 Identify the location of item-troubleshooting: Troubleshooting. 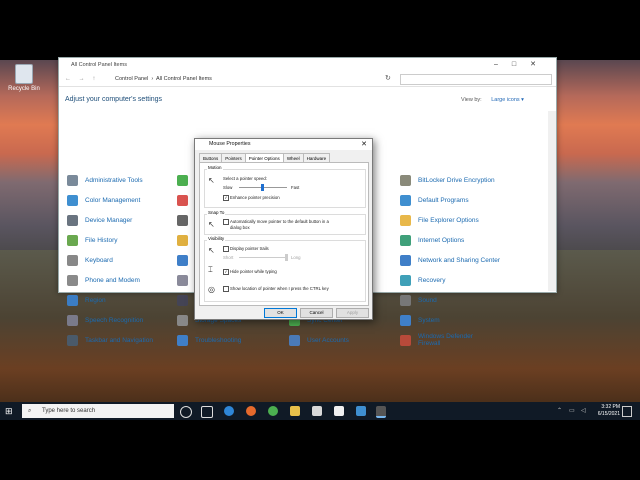
(209, 340).